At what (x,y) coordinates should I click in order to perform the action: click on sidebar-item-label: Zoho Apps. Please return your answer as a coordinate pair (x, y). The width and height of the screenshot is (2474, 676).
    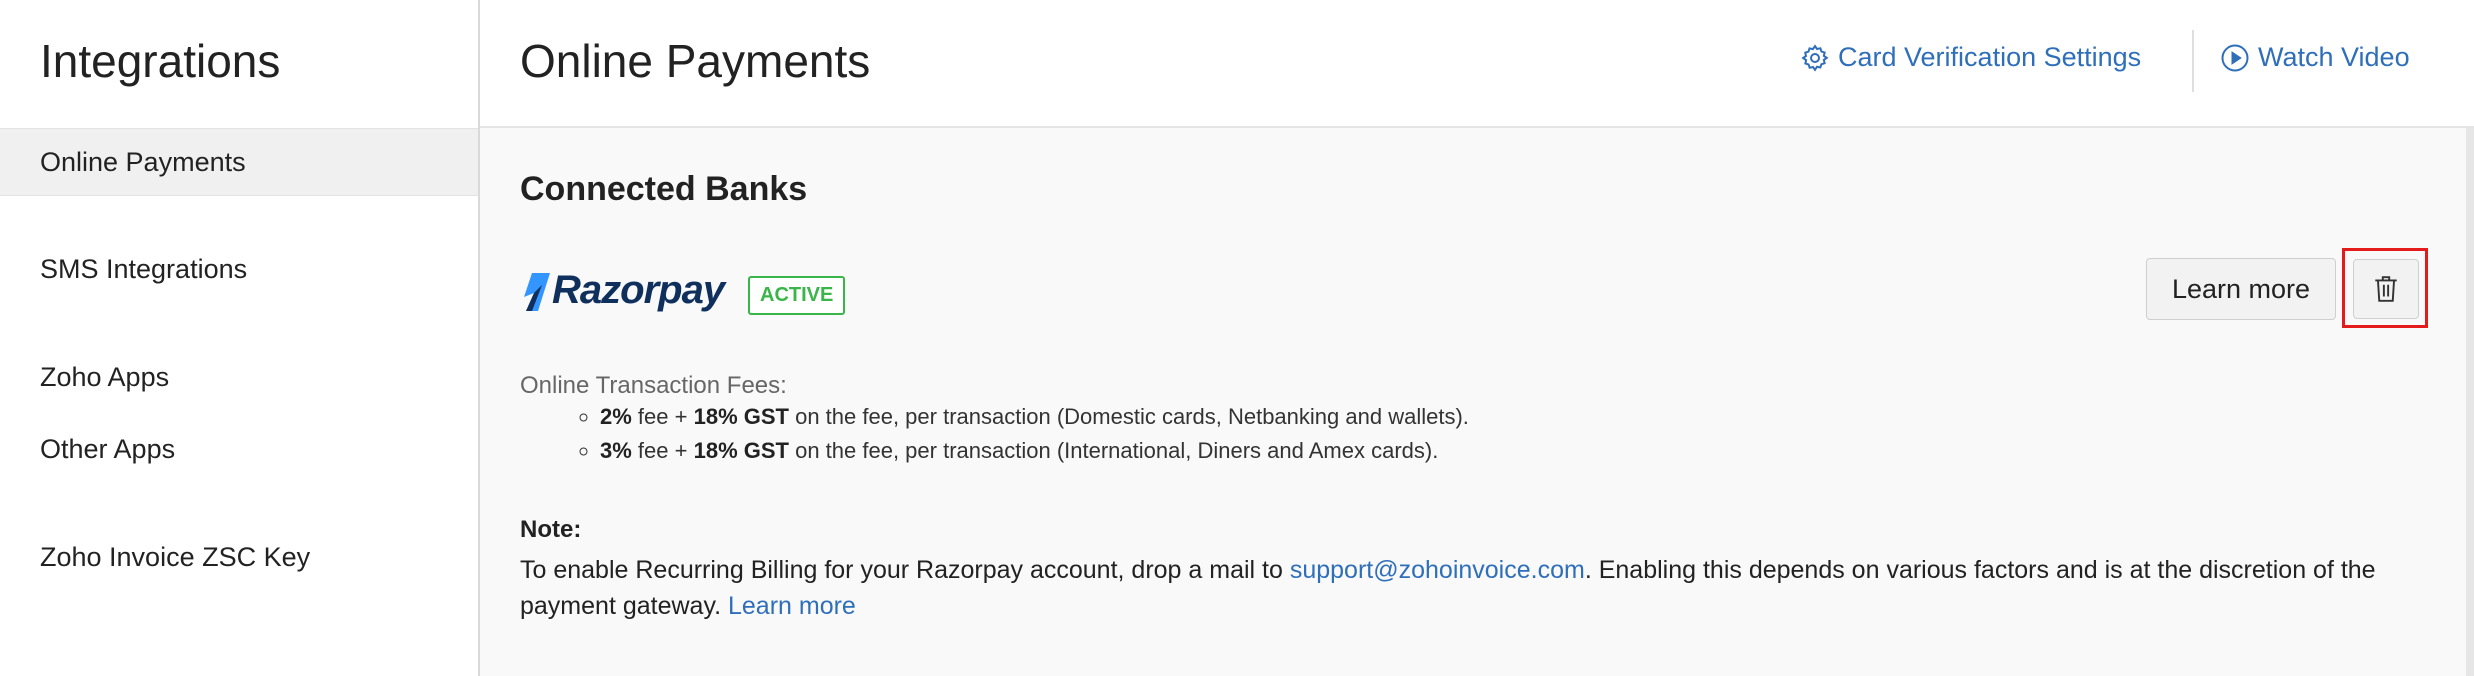
    Looking at the image, I should click on (105, 377).